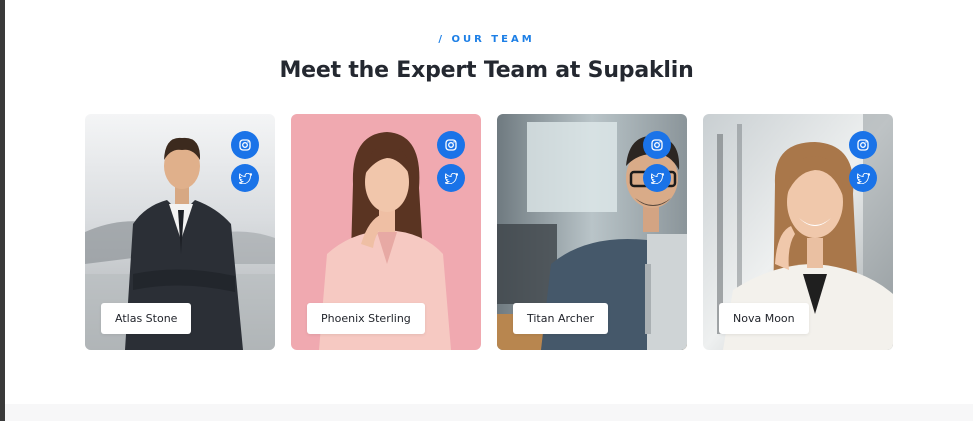 The height and width of the screenshot is (421, 973). I want to click on team-member-name: Atlas Stone, so click(146, 318).